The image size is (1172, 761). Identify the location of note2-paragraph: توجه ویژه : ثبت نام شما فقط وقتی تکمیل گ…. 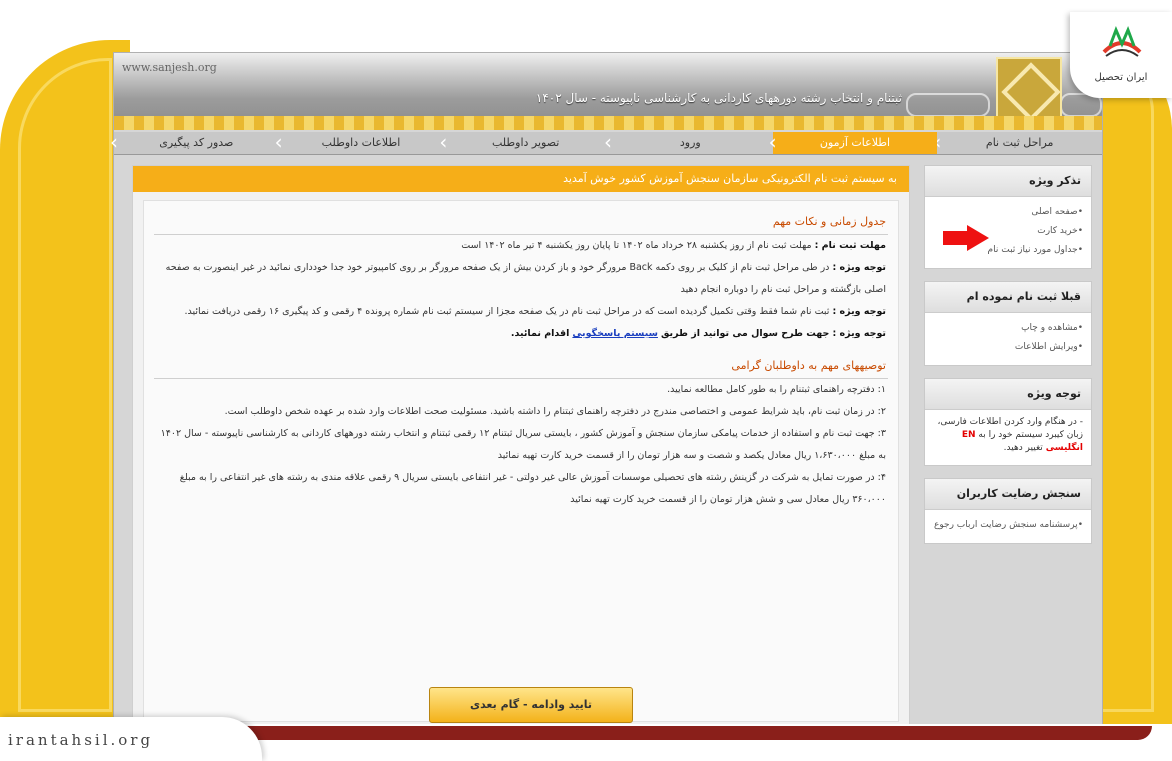
(521, 312).